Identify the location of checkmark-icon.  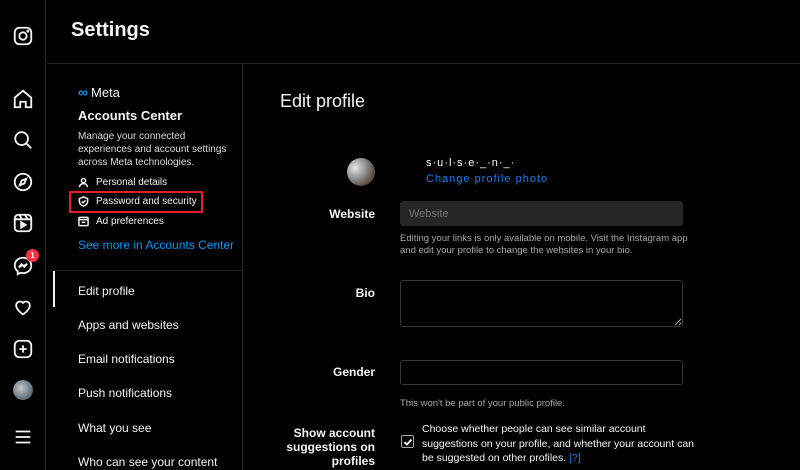
(407, 442).